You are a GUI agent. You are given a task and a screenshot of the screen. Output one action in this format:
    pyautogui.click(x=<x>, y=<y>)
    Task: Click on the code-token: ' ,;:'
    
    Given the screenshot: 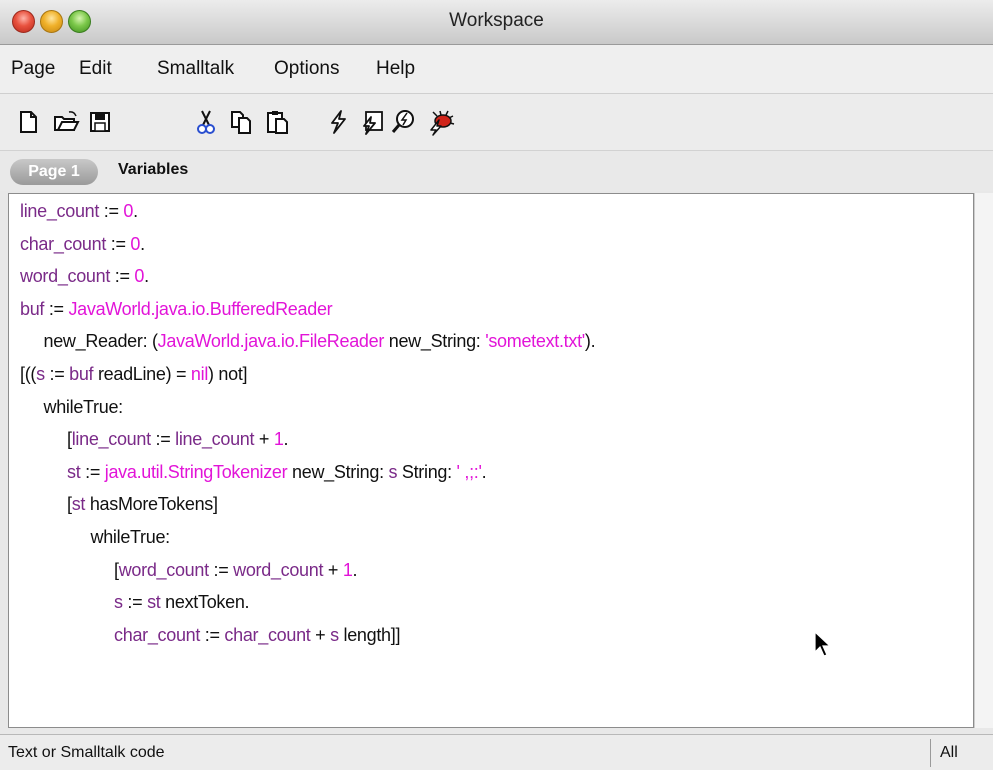 What is the action you would take?
    pyautogui.click(x=469, y=471)
    